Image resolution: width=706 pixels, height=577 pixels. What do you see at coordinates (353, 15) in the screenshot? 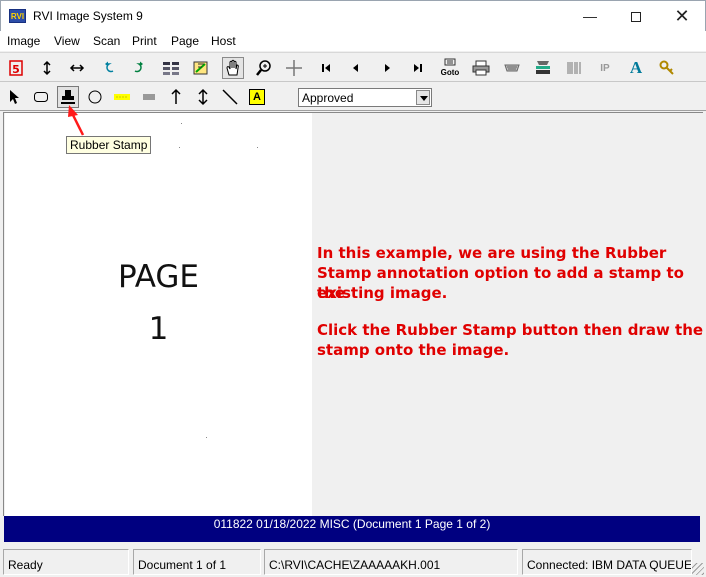
I see `title-bar: RVI RVI Image System 9 — ✕` at bounding box center [353, 15].